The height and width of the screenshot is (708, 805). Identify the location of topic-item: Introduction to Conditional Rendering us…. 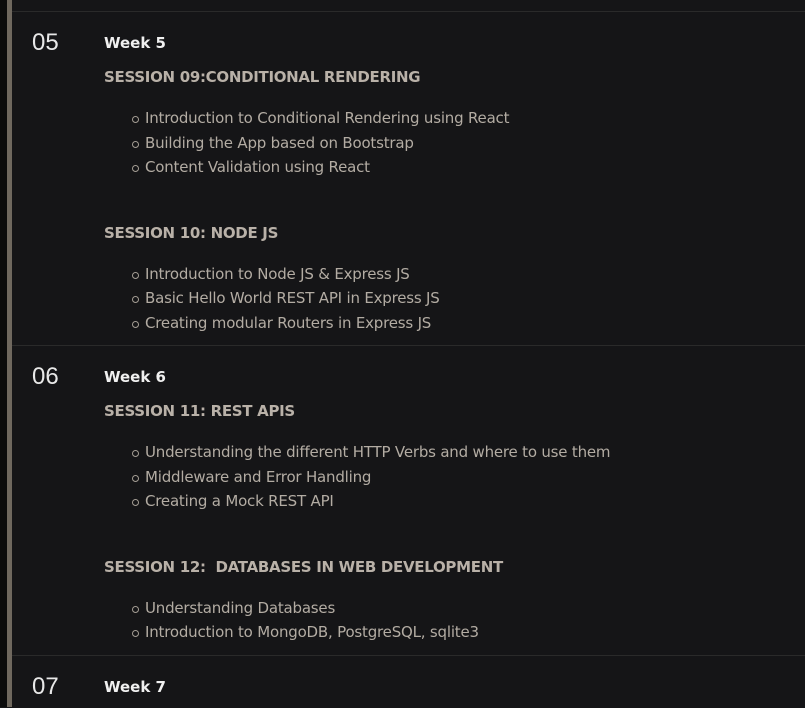
(468, 118).